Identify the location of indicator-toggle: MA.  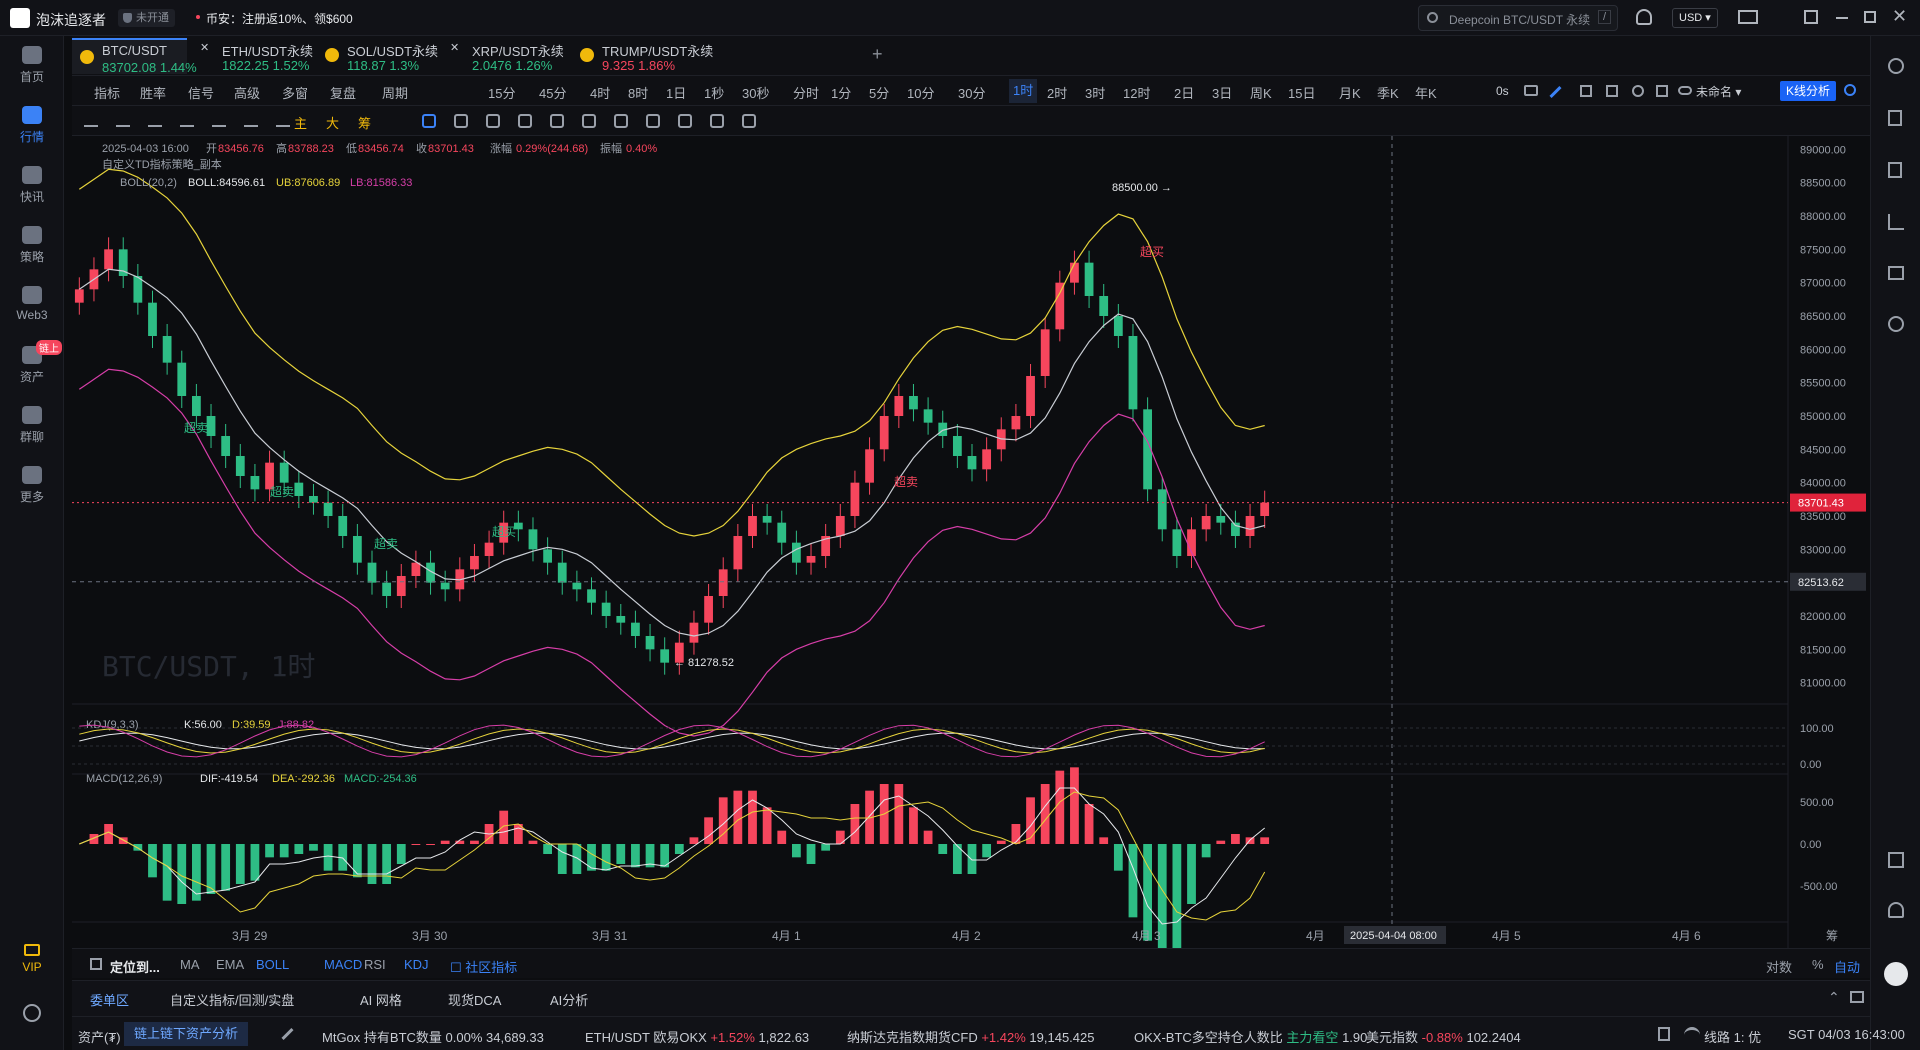
(190, 964).